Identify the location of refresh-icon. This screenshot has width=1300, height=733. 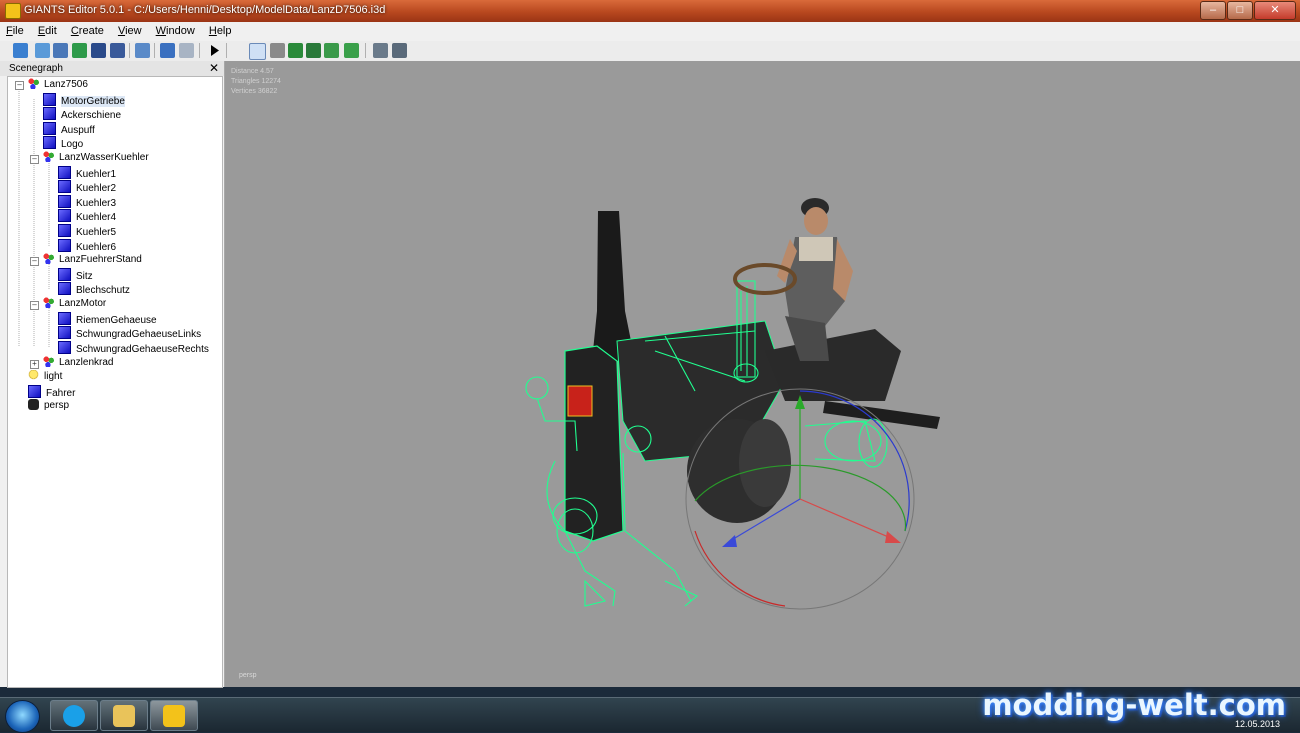
(79, 50).